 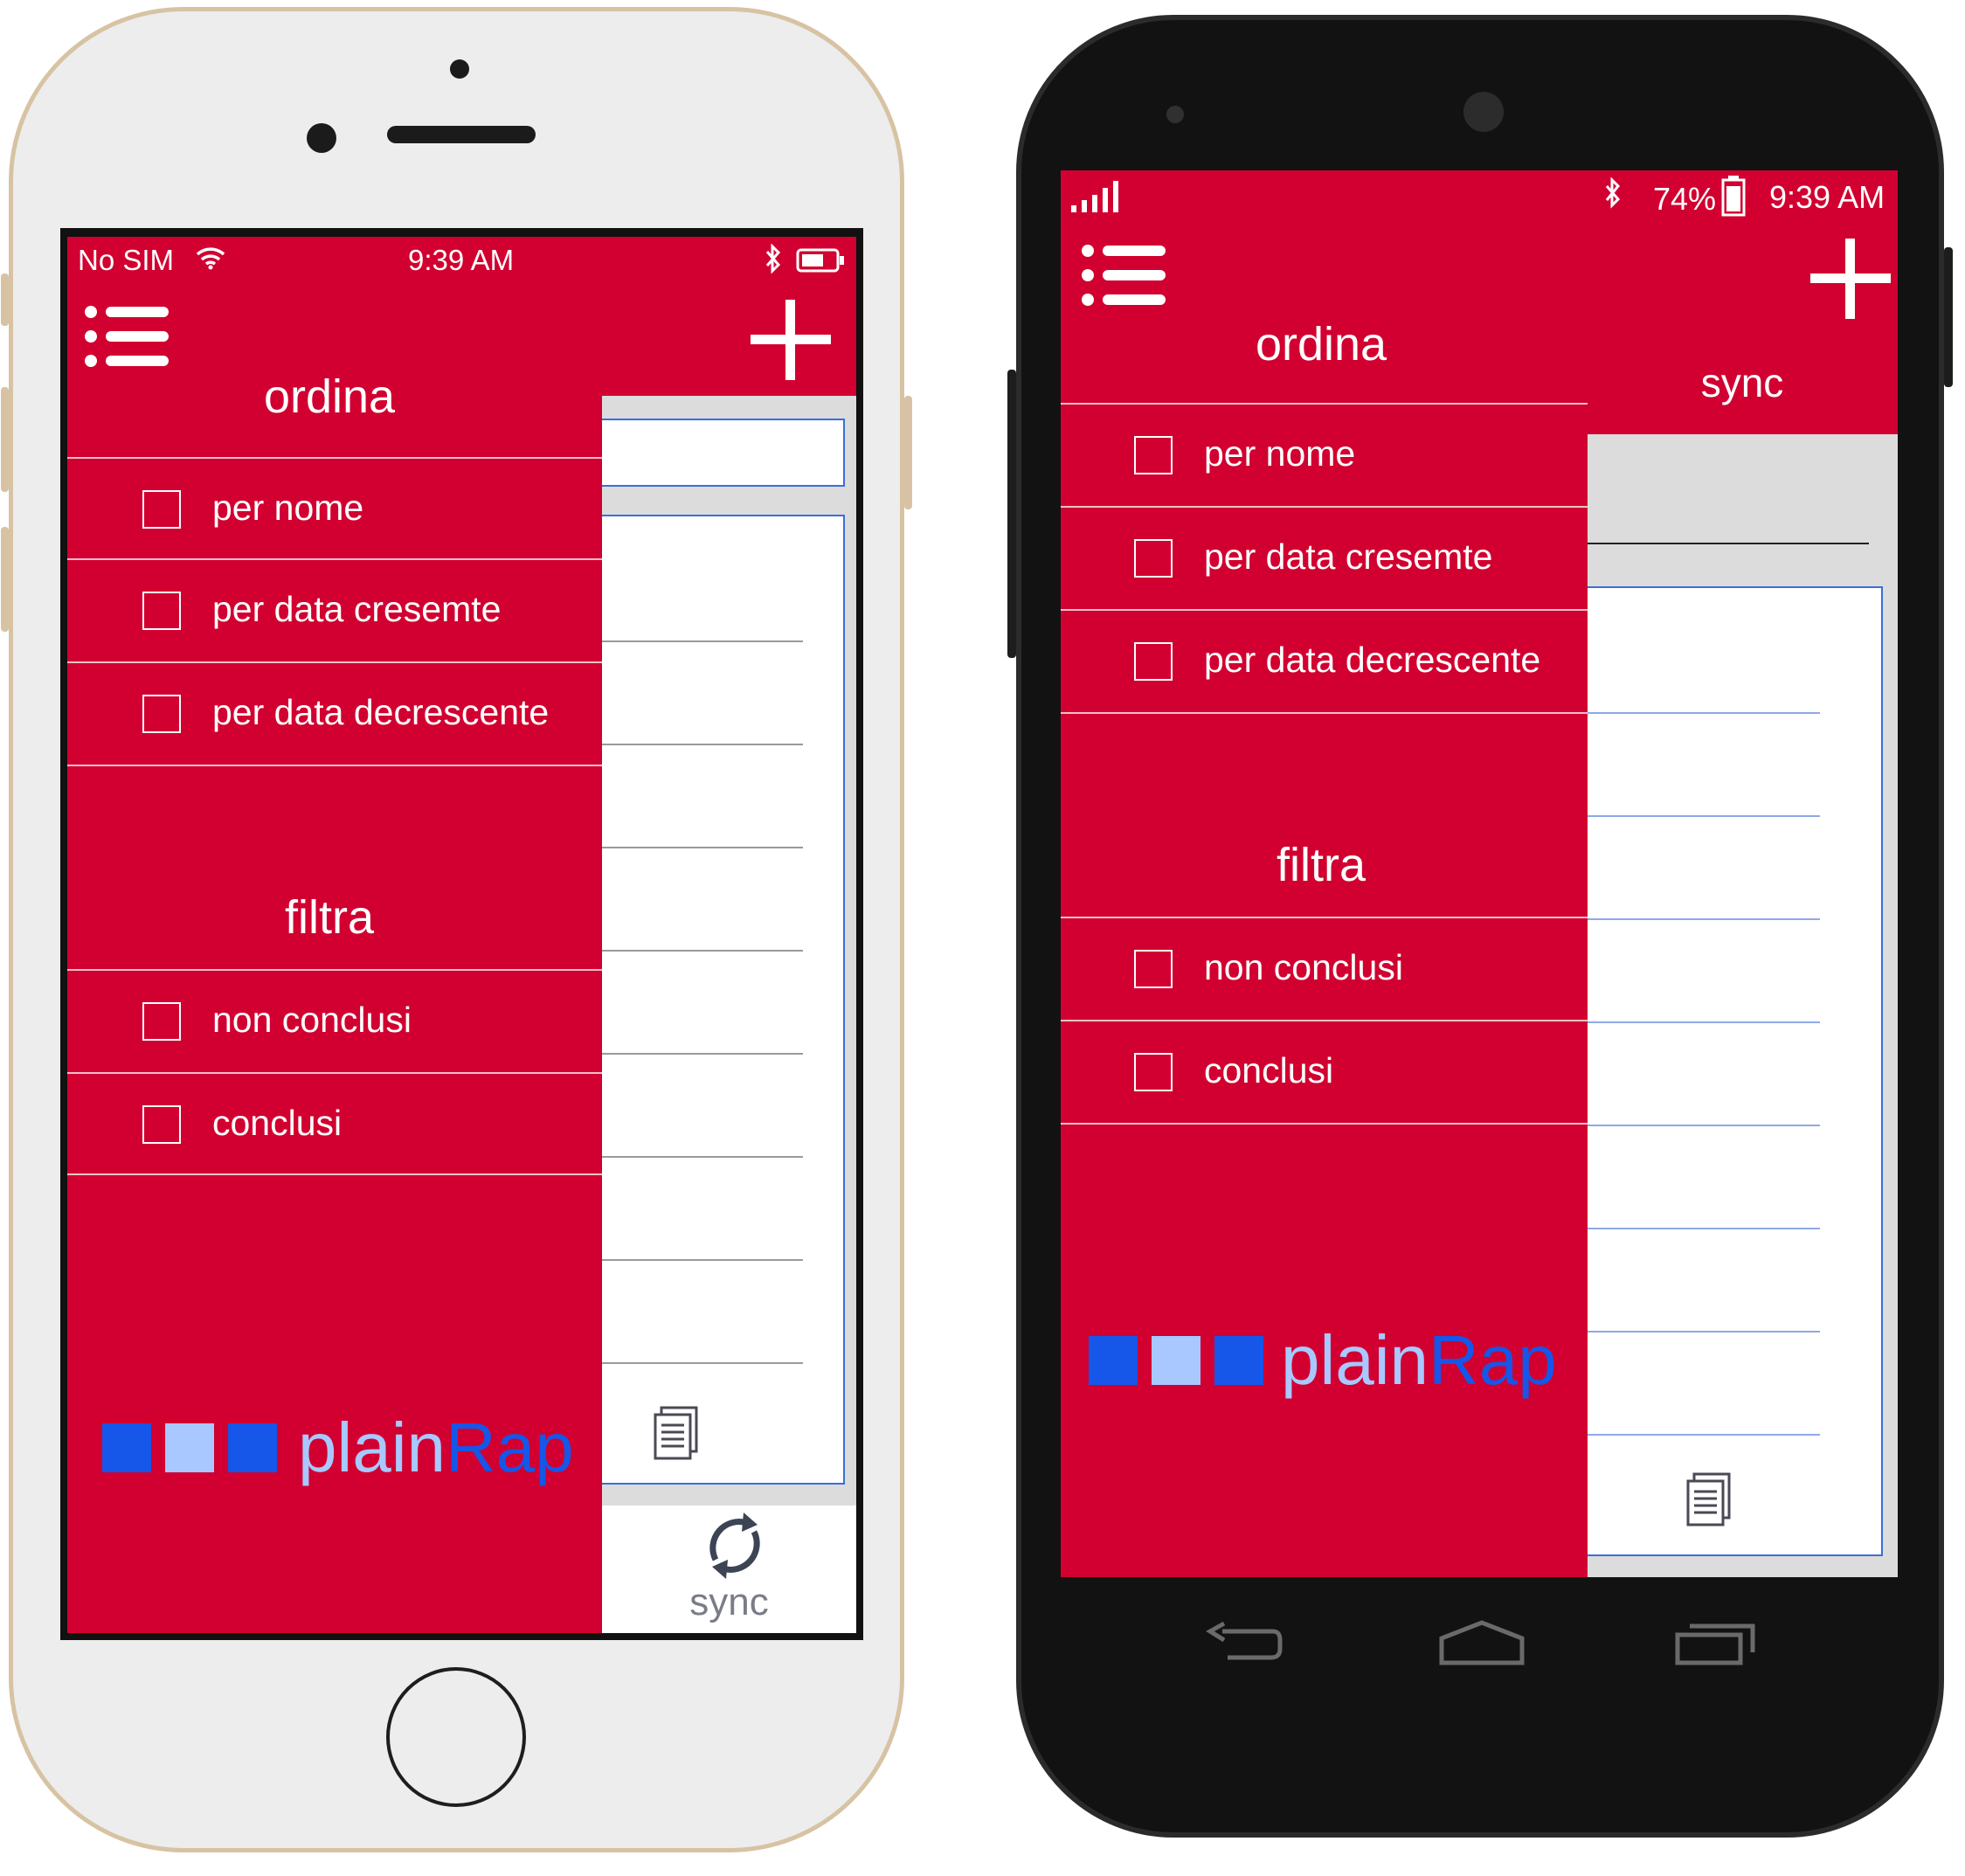 What do you see at coordinates (127, 260) in the screenshot?
I see `carrier-label: No SIM` at bounding box center [127, 260].